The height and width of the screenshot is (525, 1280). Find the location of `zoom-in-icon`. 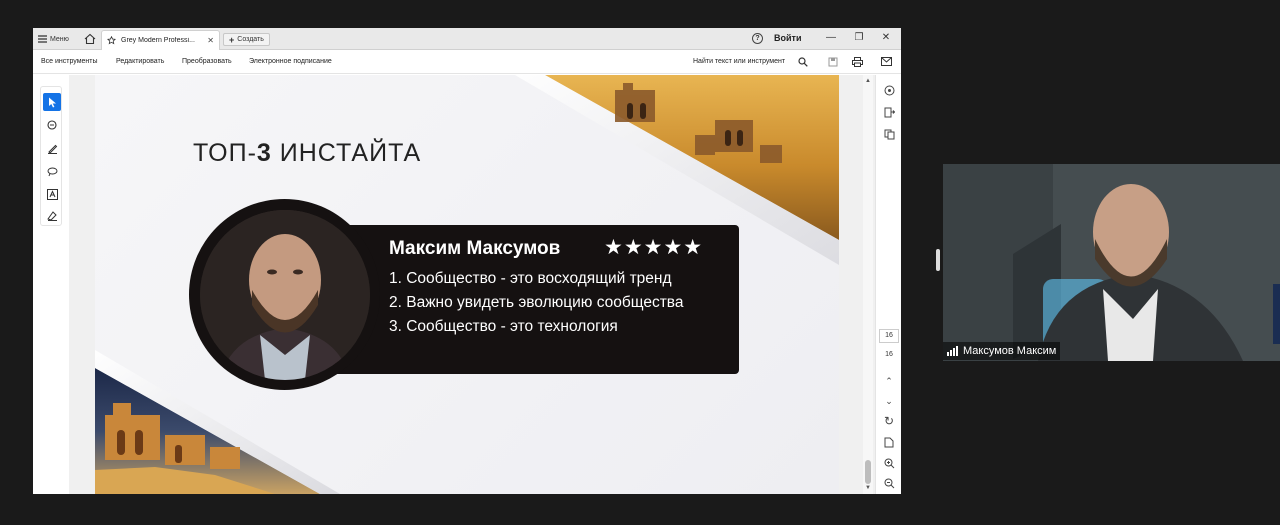

zoom-in-icon is located at coordinates (889, 463).